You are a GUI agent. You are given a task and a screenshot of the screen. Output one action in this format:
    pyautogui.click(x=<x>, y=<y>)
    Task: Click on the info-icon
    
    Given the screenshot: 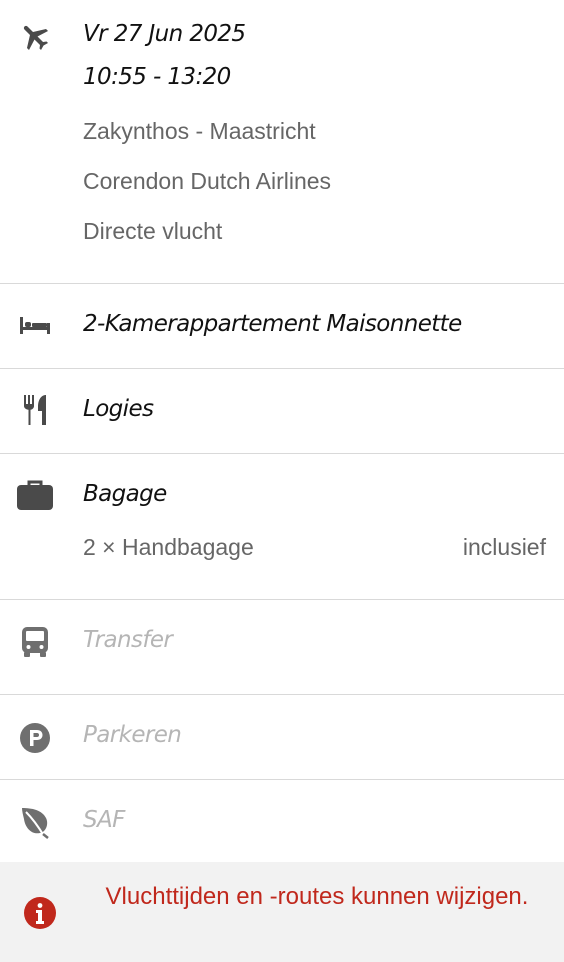 What is the action you would take?
    pyautogui.click(x=40, y=913)
    